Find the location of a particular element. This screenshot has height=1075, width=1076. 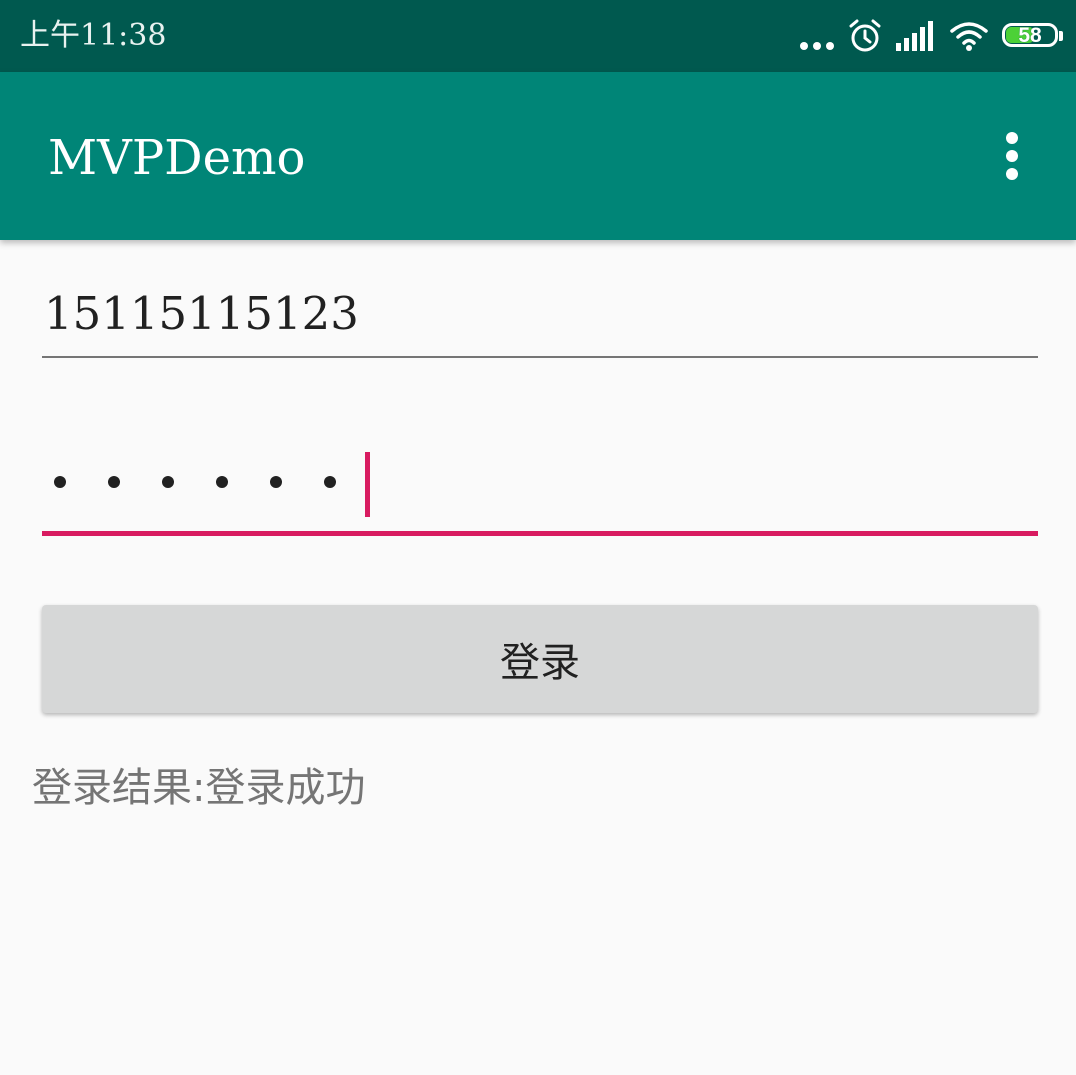

overflow-menu-icon is located at coordinates (1012, 156).